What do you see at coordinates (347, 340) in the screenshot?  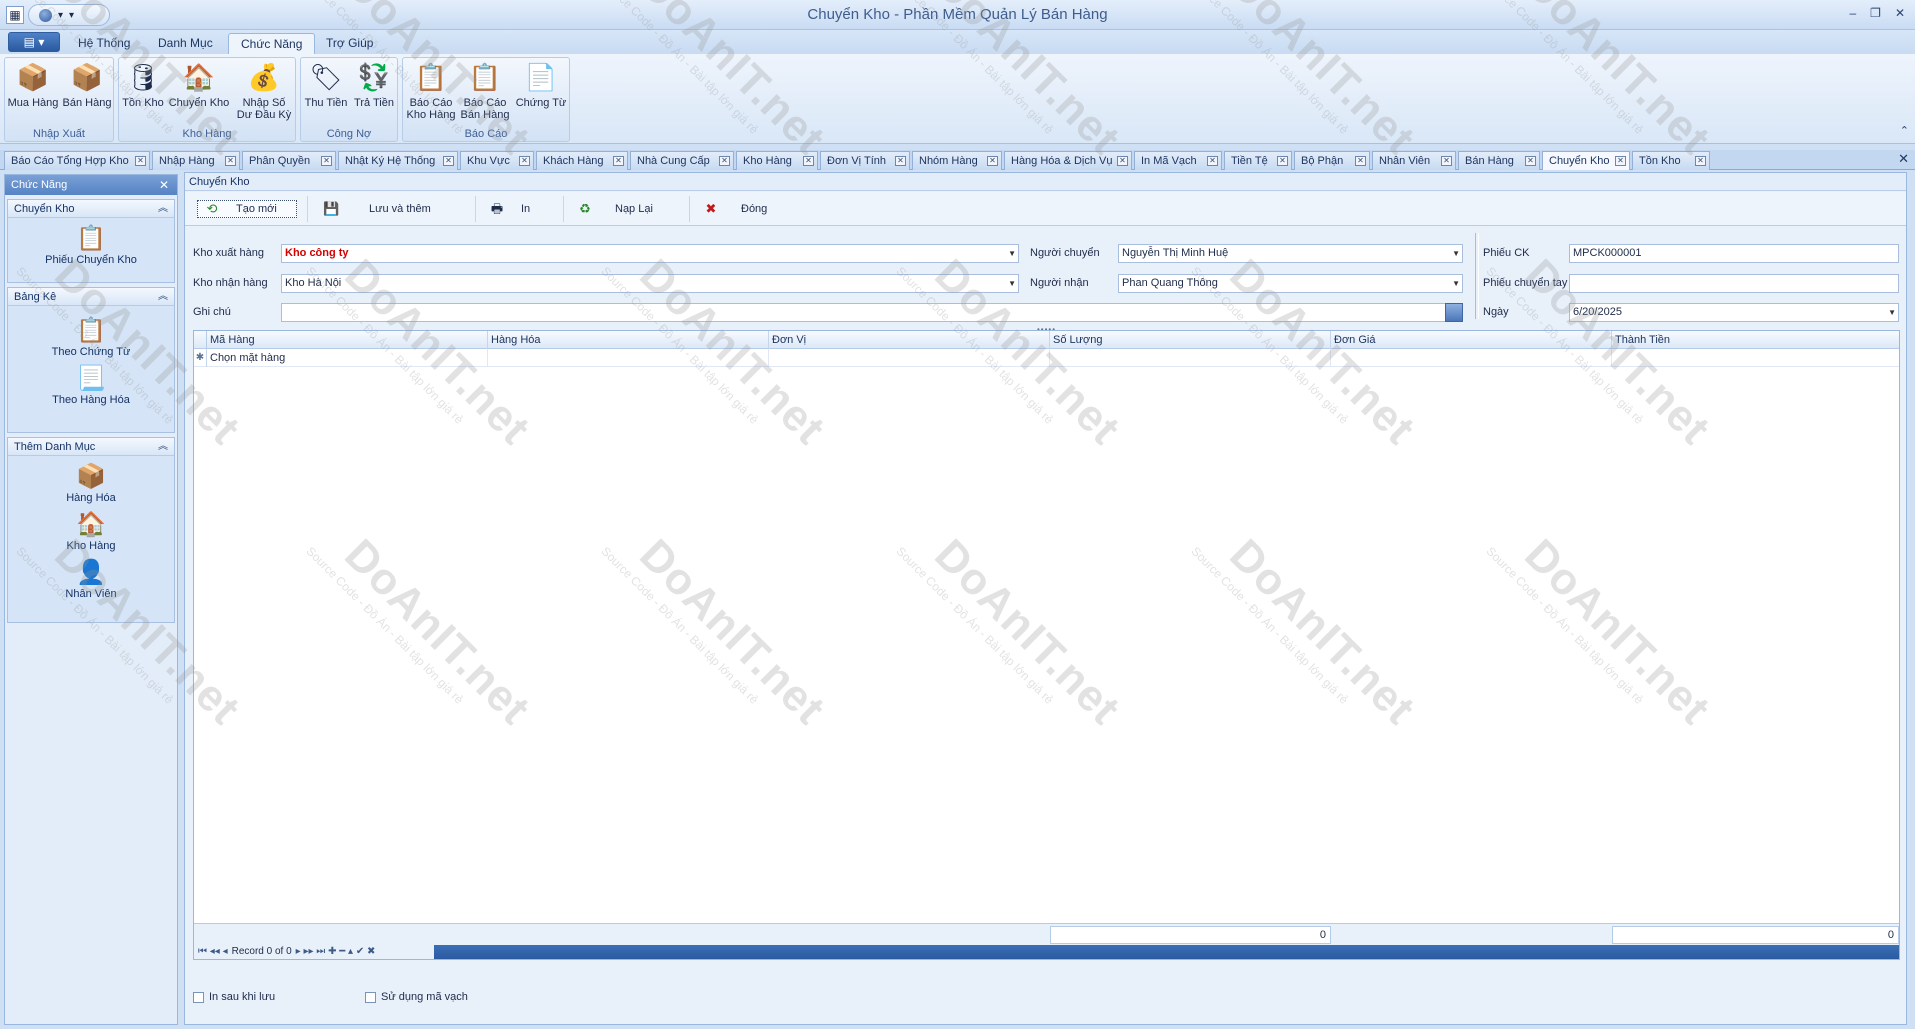 I see `col-ma-hang: Mã Hàng` at bounding box center [347, 340].